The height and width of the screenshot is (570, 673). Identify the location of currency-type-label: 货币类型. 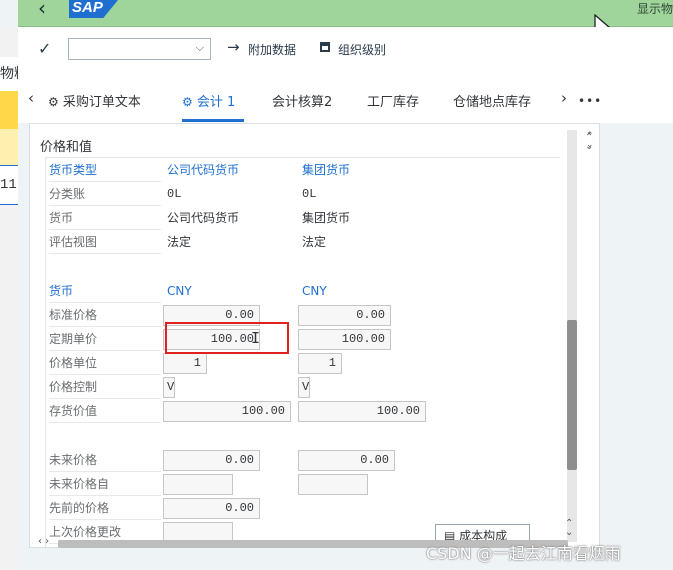
(105, 170).